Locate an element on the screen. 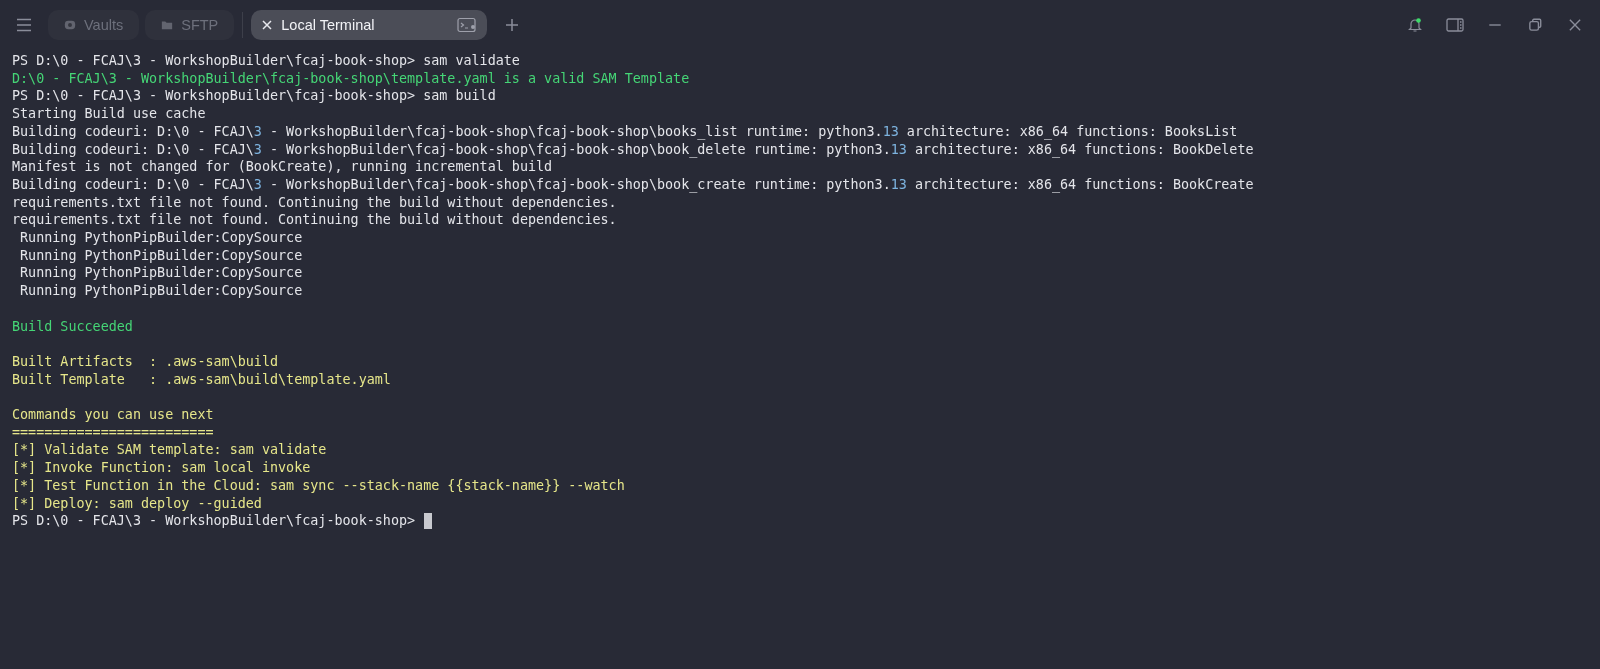 The height and width of the screenshot is (669, 1600). terminal-line: Manifest is not changed for (BookCreate), running incremental build is located at coordinates (282, 167).